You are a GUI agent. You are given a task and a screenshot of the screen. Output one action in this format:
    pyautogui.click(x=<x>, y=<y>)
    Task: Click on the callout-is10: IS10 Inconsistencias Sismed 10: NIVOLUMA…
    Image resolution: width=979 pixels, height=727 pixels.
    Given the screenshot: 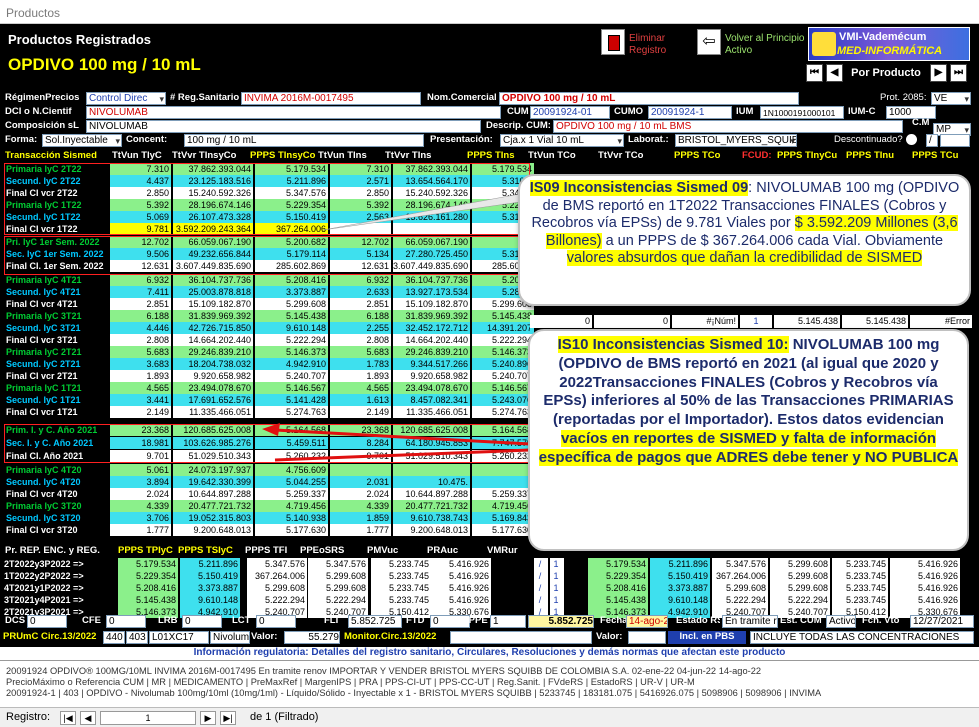 What is the action you would take?
    pyautogui.click(x=748, y=440)
    